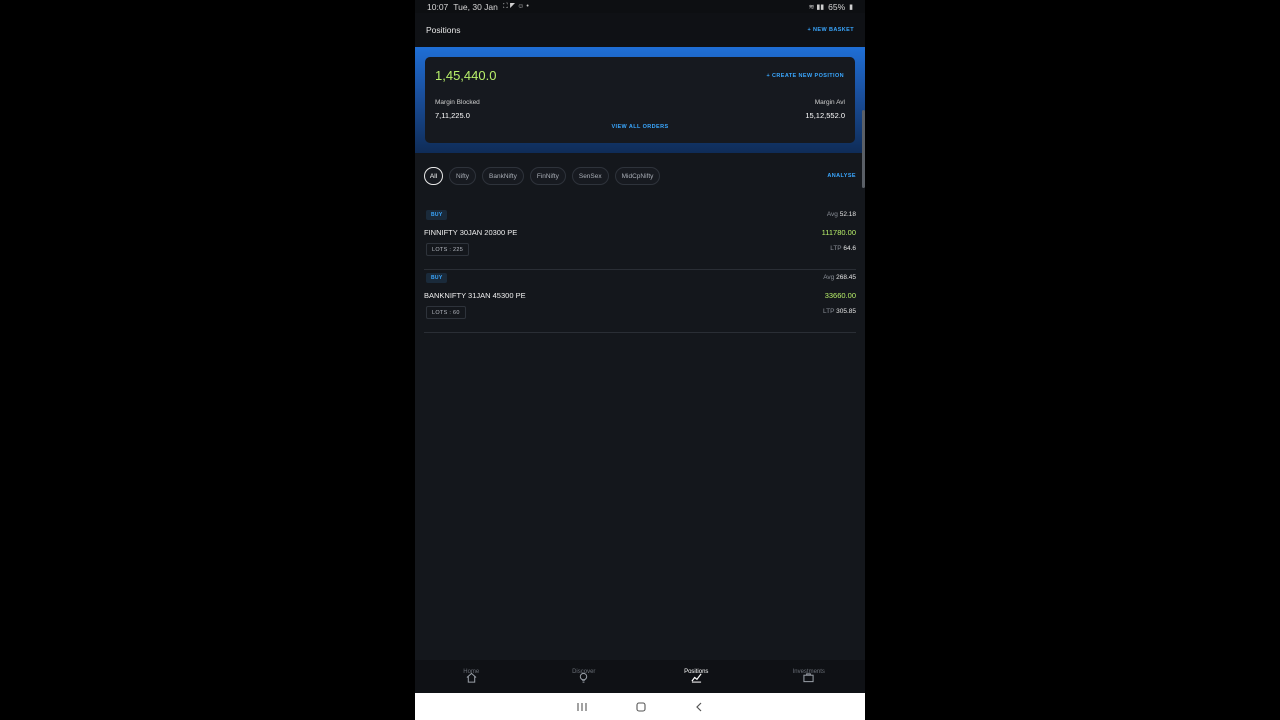 The height and width of the screenshot is (720, 1280). What do you see at coordinates (825, 115) in the screenshot?
I see `margin-avl-value: 15,12,552.0` at bounding box center [825, 115].